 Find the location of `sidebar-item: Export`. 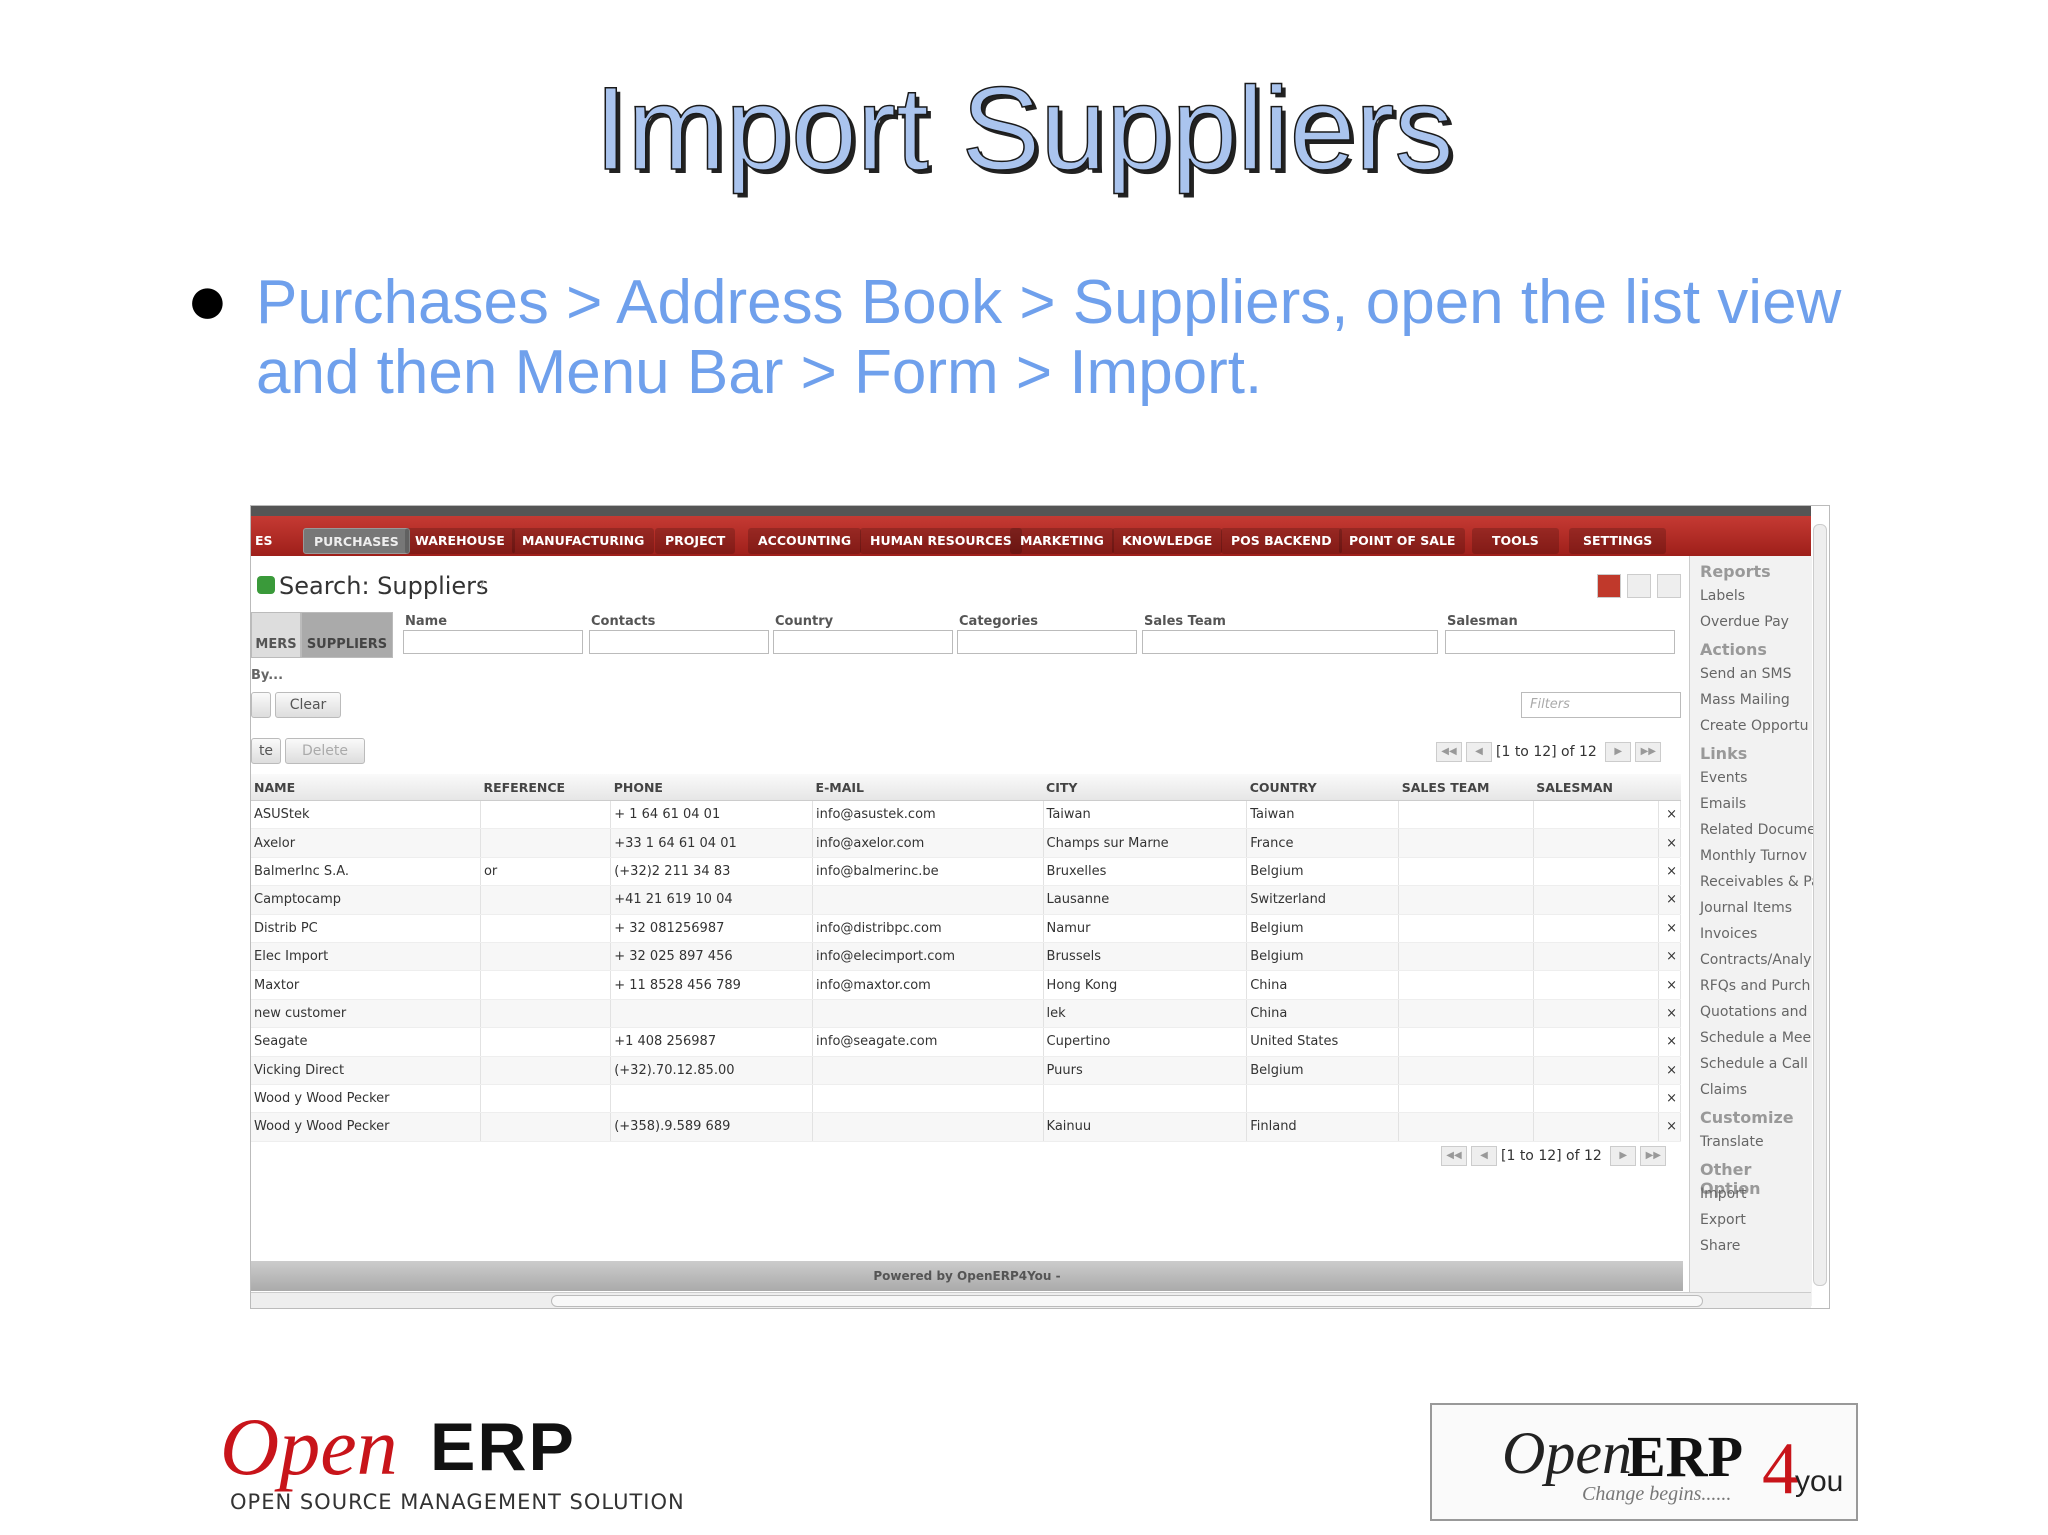

sidebar-item: Export is located at coordinates (1723, 1220).